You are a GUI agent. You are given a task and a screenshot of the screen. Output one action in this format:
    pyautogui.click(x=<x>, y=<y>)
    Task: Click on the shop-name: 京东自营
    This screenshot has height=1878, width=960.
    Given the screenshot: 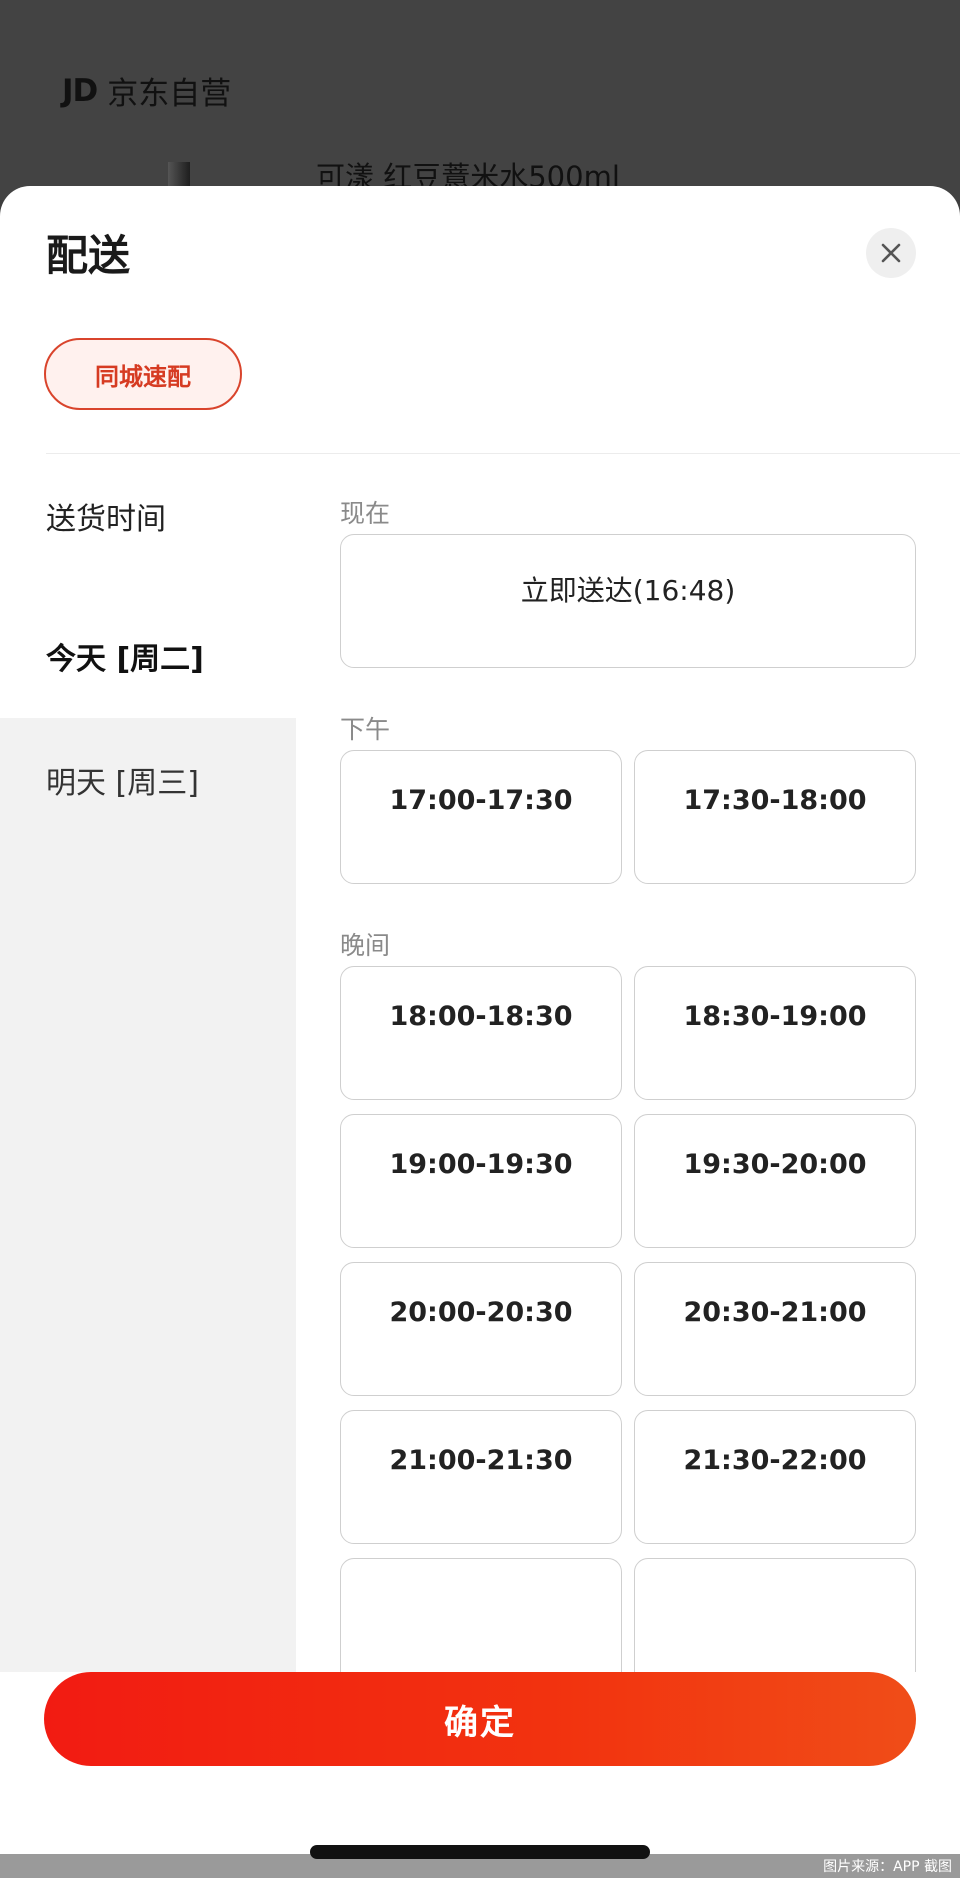 What is the action you would take?
    pyautogui.click(x=169, y=94)
    